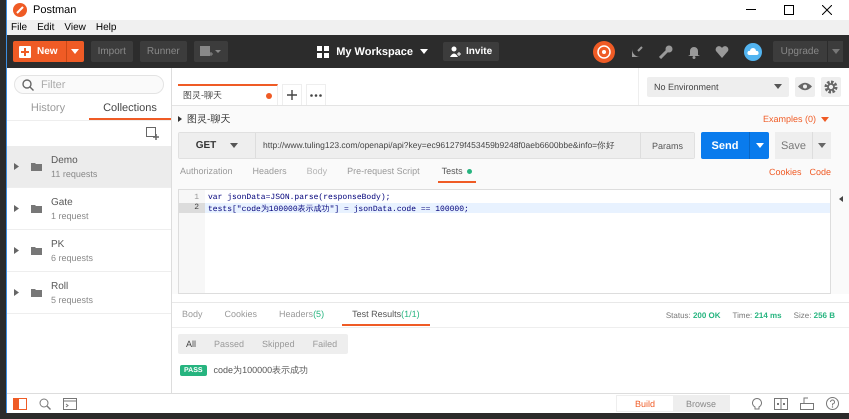 The image size is (849, 419). What do you see at coordinates (841, 199) in the screenshot?
I see `collapse-icon` at bounding box center [841, 199].